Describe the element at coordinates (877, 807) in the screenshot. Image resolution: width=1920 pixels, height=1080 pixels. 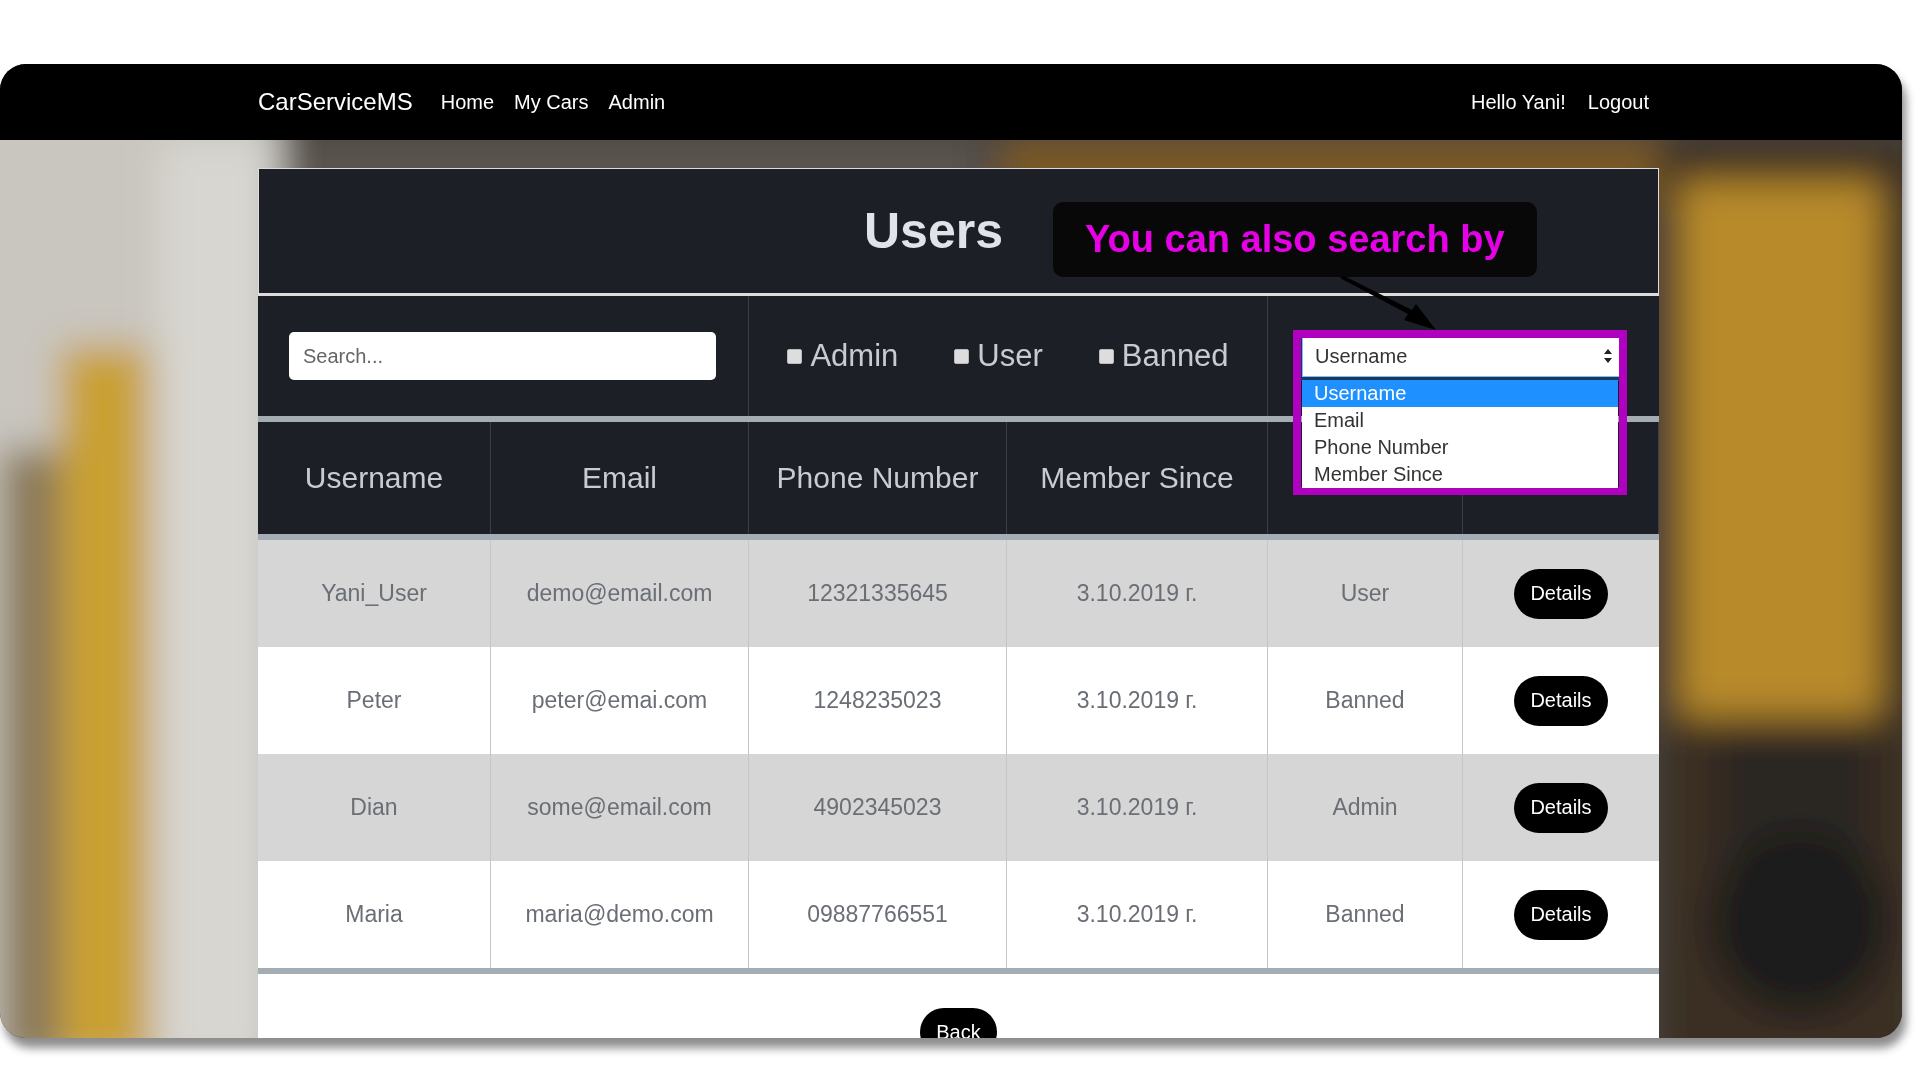
I see `table-cell: 4902345023` at that location.